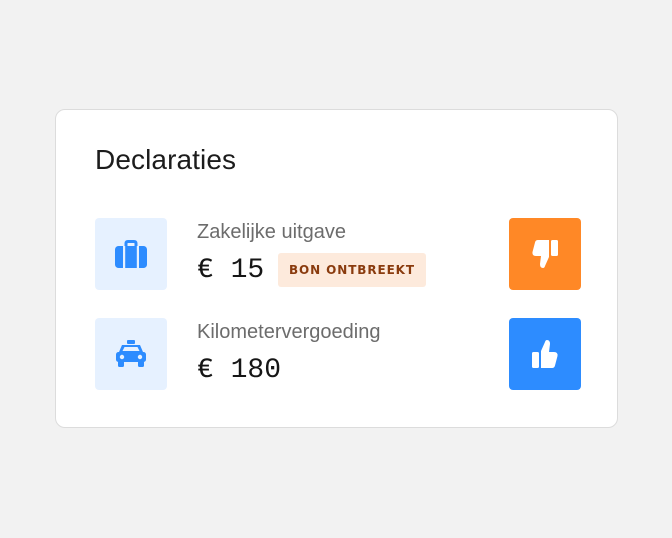 The height and width of the screenshot is (538, 672). Describe the element at coordinates (271, 232) in the screenshot. I see `expense-type-label: Zakelijke uitgave` at that location.